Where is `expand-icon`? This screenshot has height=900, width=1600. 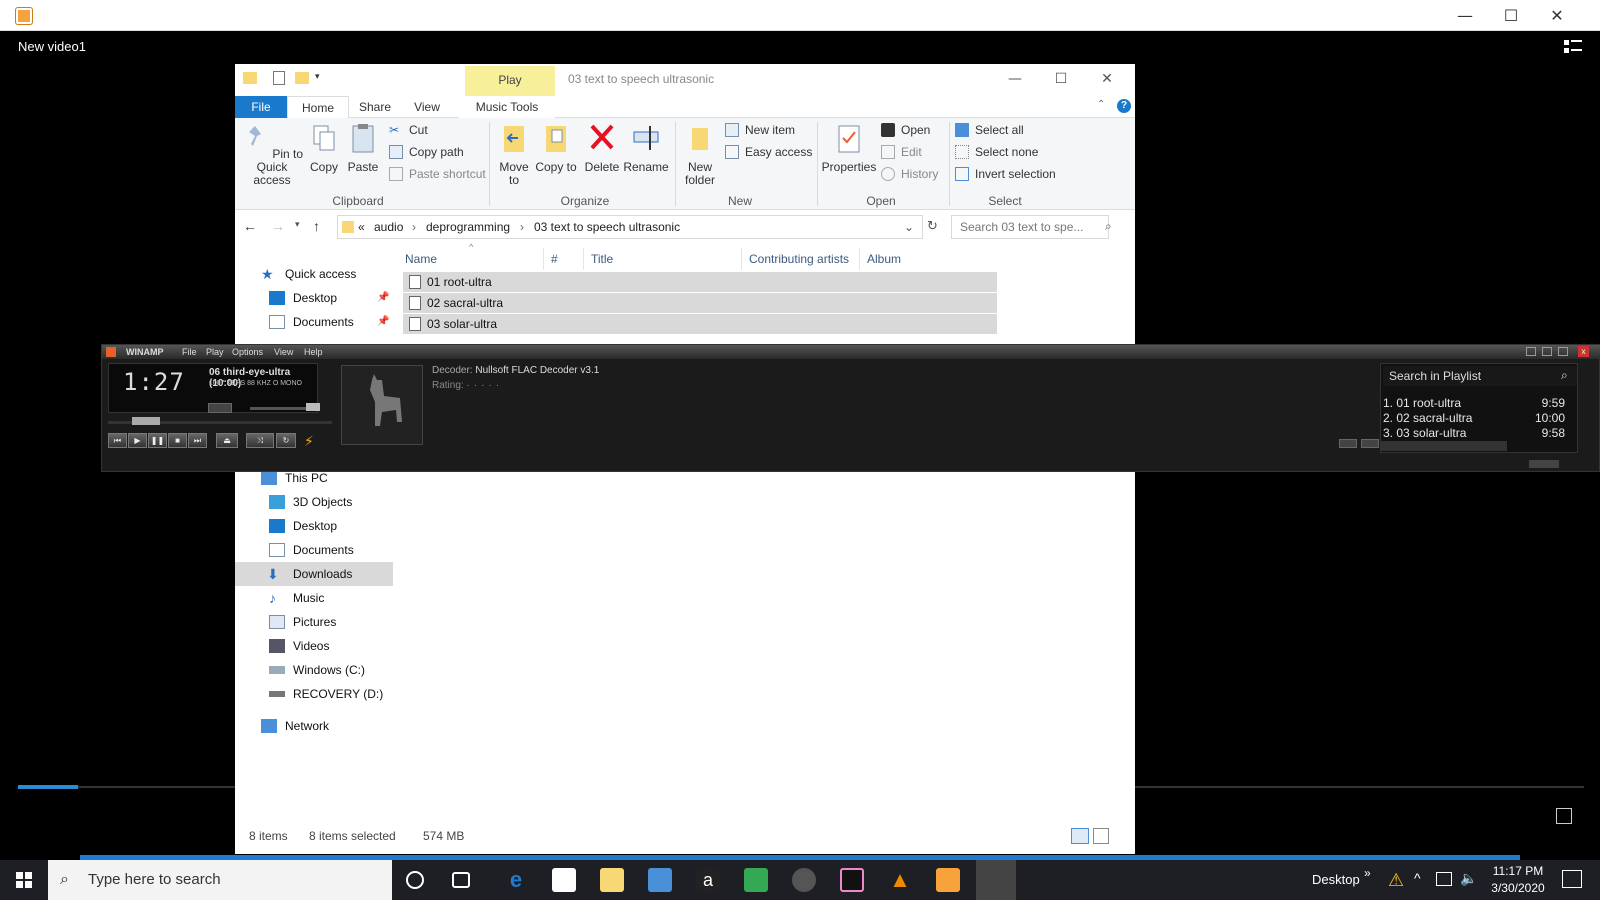 expand-icon is located at coordinates (1564, 816).